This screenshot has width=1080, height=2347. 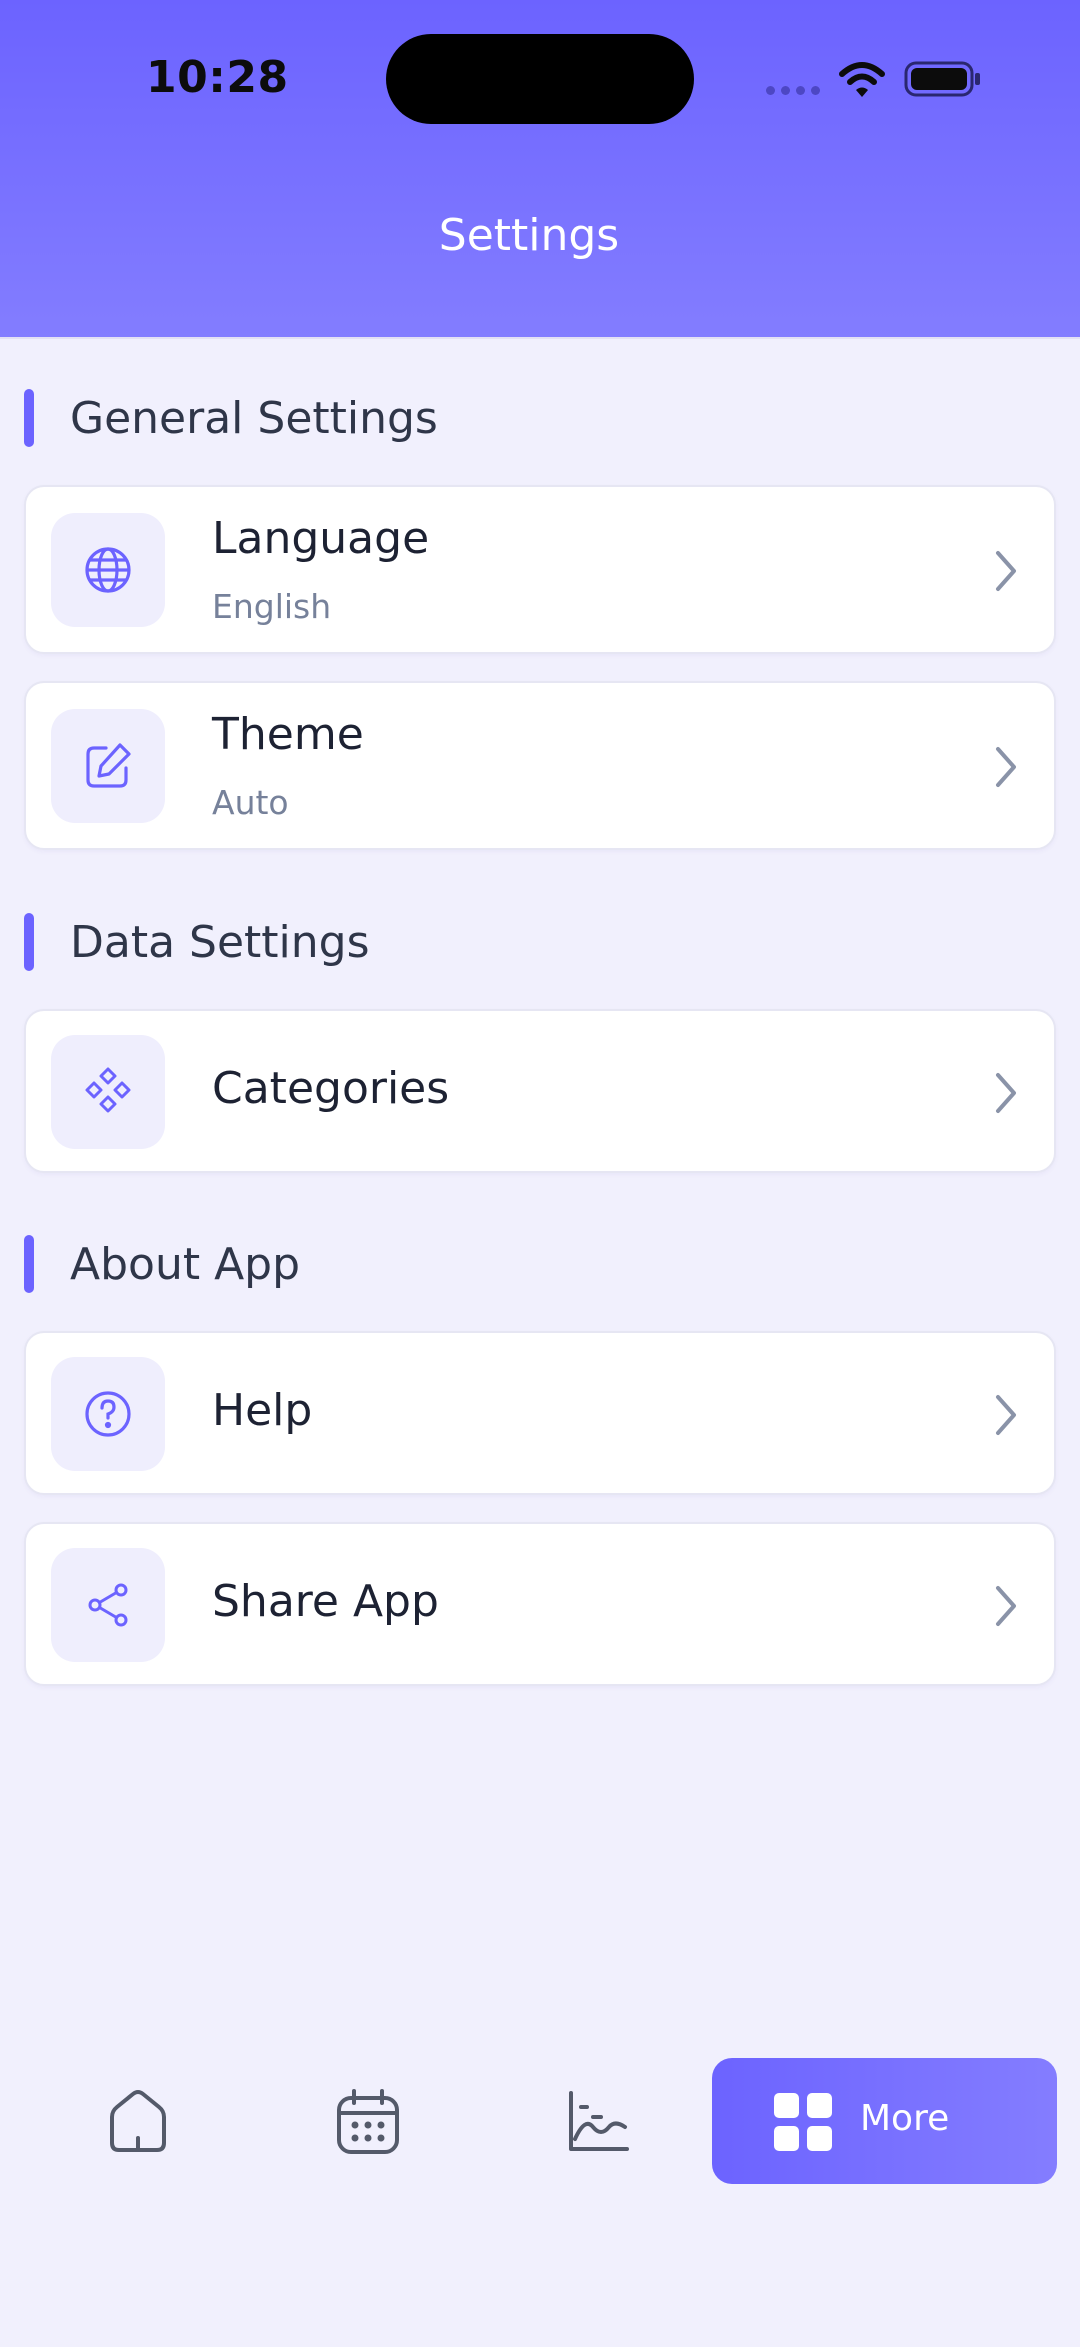 I want to click on setting-item-theme: Theme Auto, so click(x=540, y=765).